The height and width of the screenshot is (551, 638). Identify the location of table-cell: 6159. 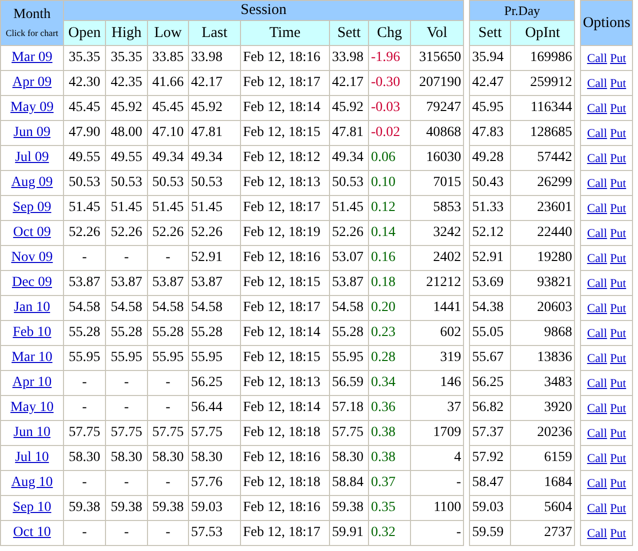
(542, 458).